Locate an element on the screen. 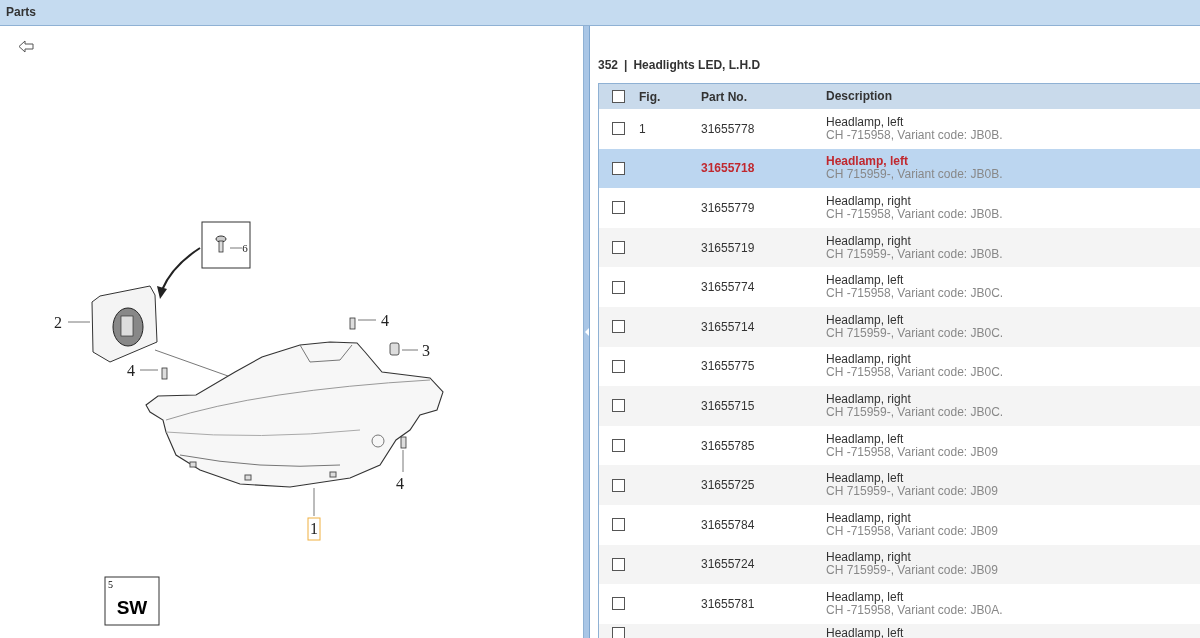  table-row: 31655774 Headlamp, left CH -715958, Variant code: JB0C. is located at coordinates (899, 287).